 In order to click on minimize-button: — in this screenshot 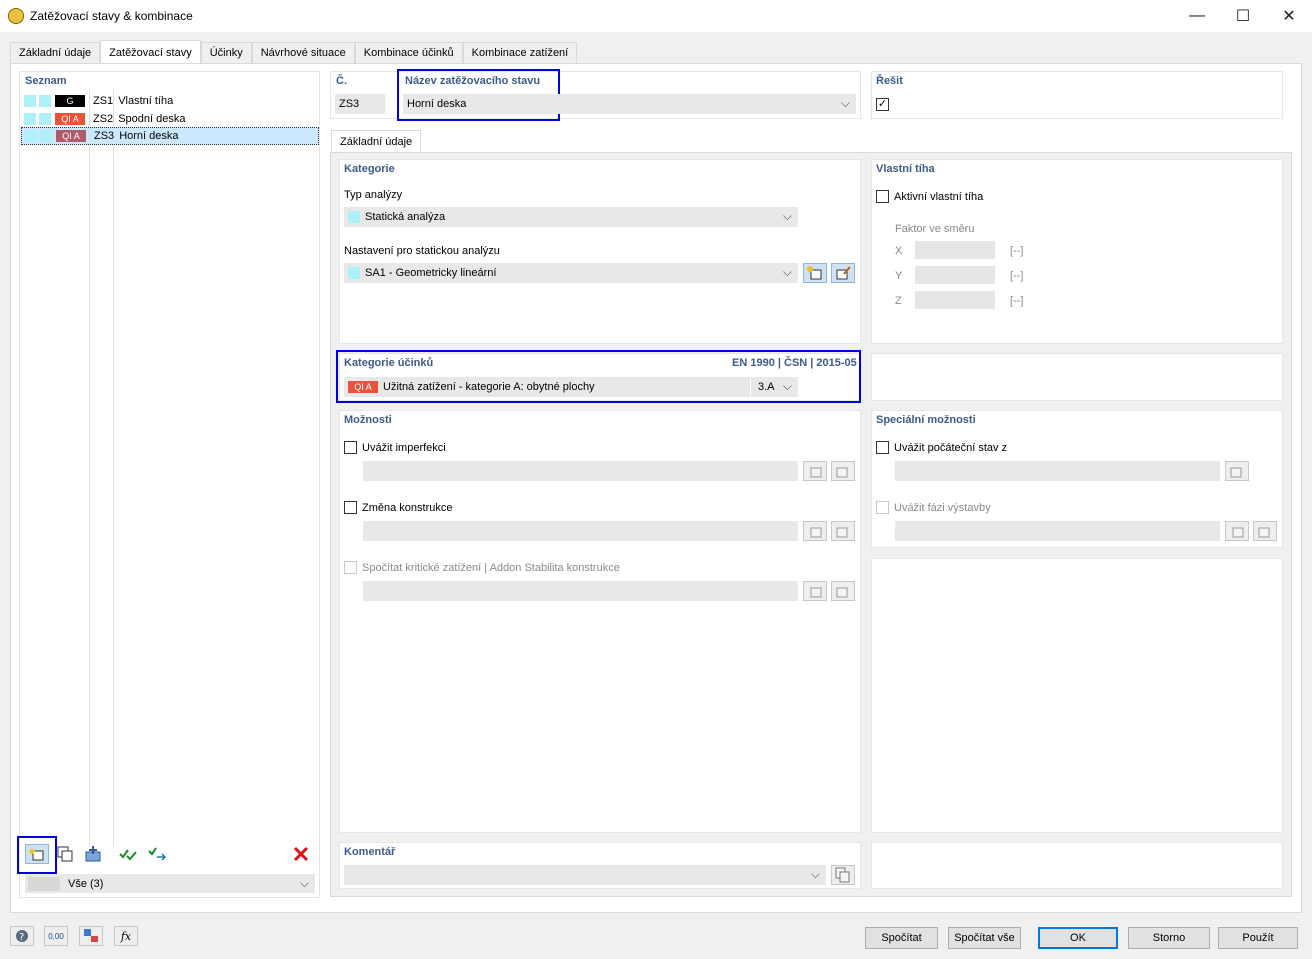, I will do `click(1197, 16)`.